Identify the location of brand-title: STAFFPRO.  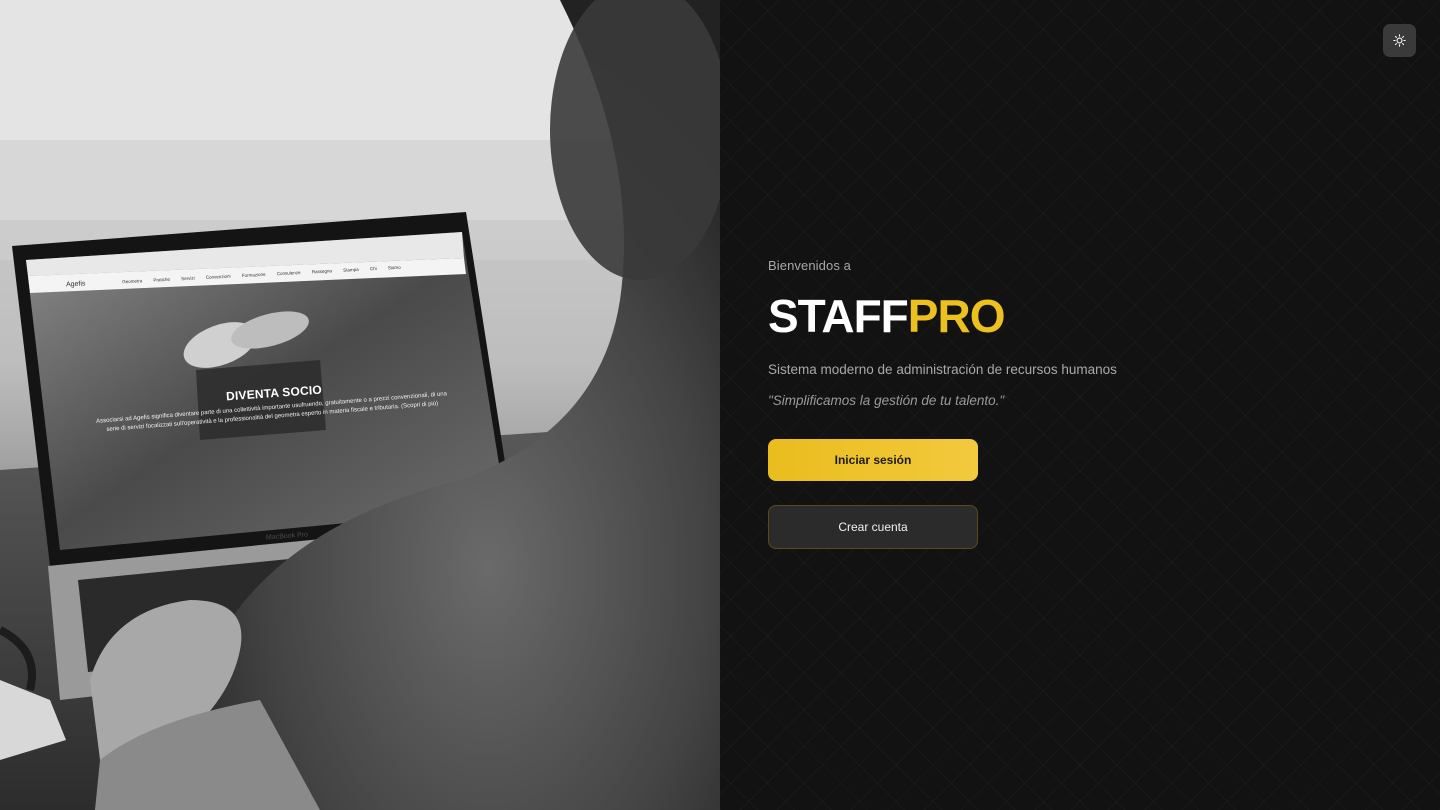
(978, 316).